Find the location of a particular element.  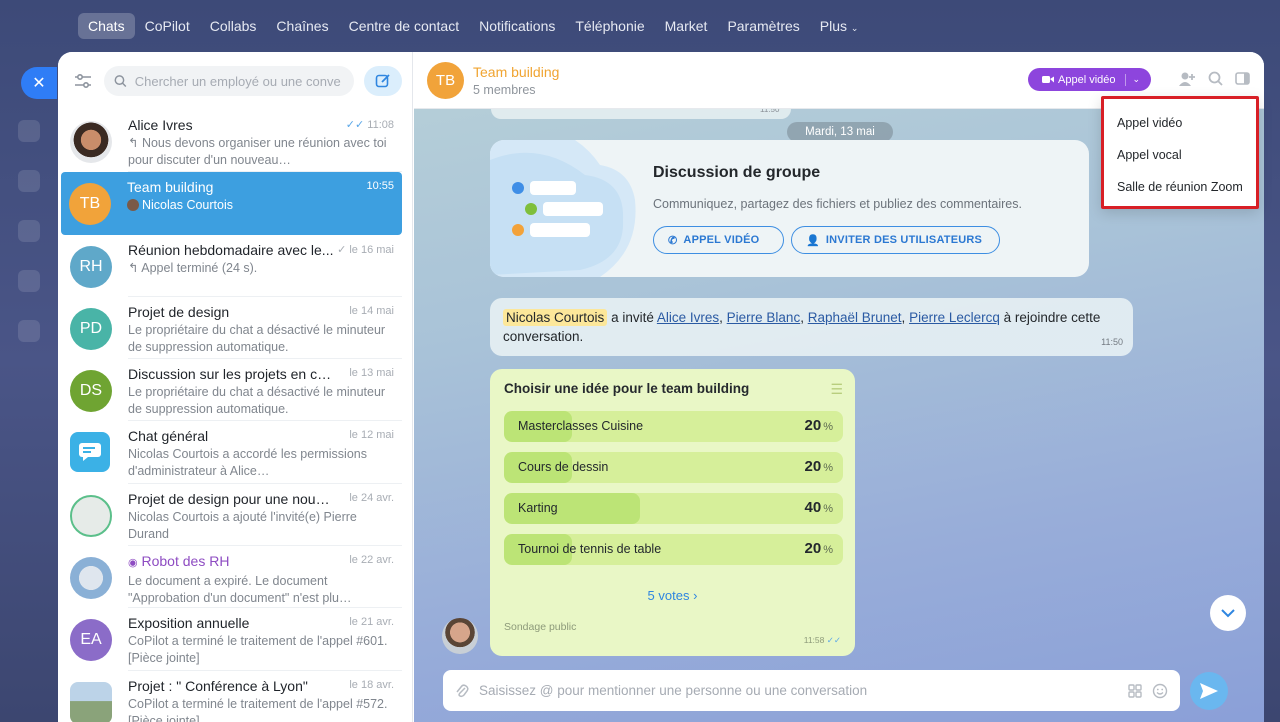

poll-option-label: Tournoi de tennis de table is located at coordinates (590, 549).